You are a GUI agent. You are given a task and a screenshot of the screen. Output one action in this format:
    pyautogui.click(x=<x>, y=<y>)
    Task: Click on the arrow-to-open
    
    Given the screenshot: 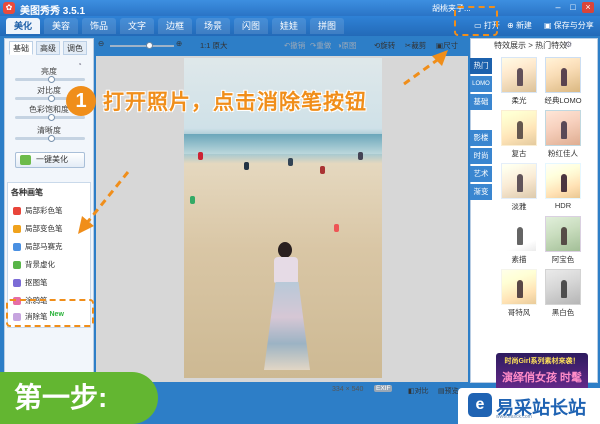 What is the action you would take?
    pyautogui.click(x=422, y=71)
    